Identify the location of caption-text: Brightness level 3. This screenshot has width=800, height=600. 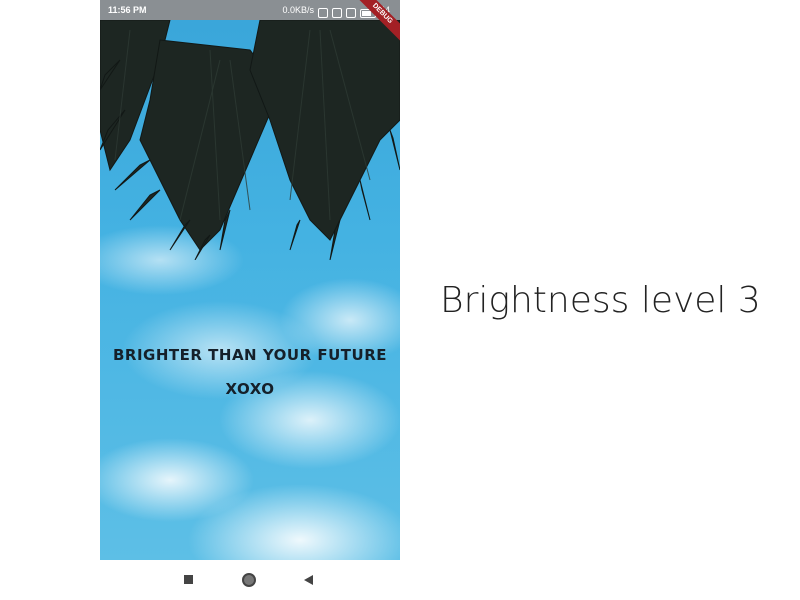
(600, 300).